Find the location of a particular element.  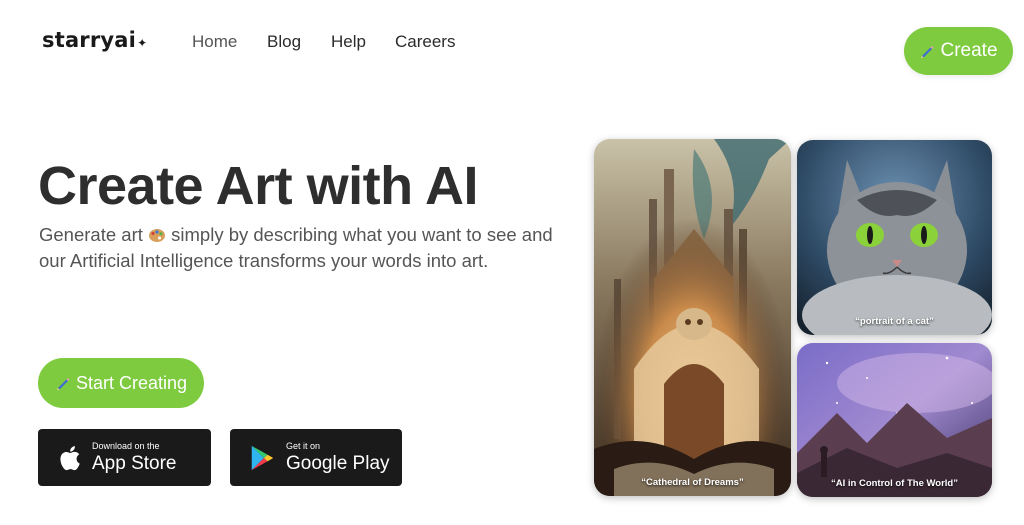

cat-image is located at coordinates (894, 237).